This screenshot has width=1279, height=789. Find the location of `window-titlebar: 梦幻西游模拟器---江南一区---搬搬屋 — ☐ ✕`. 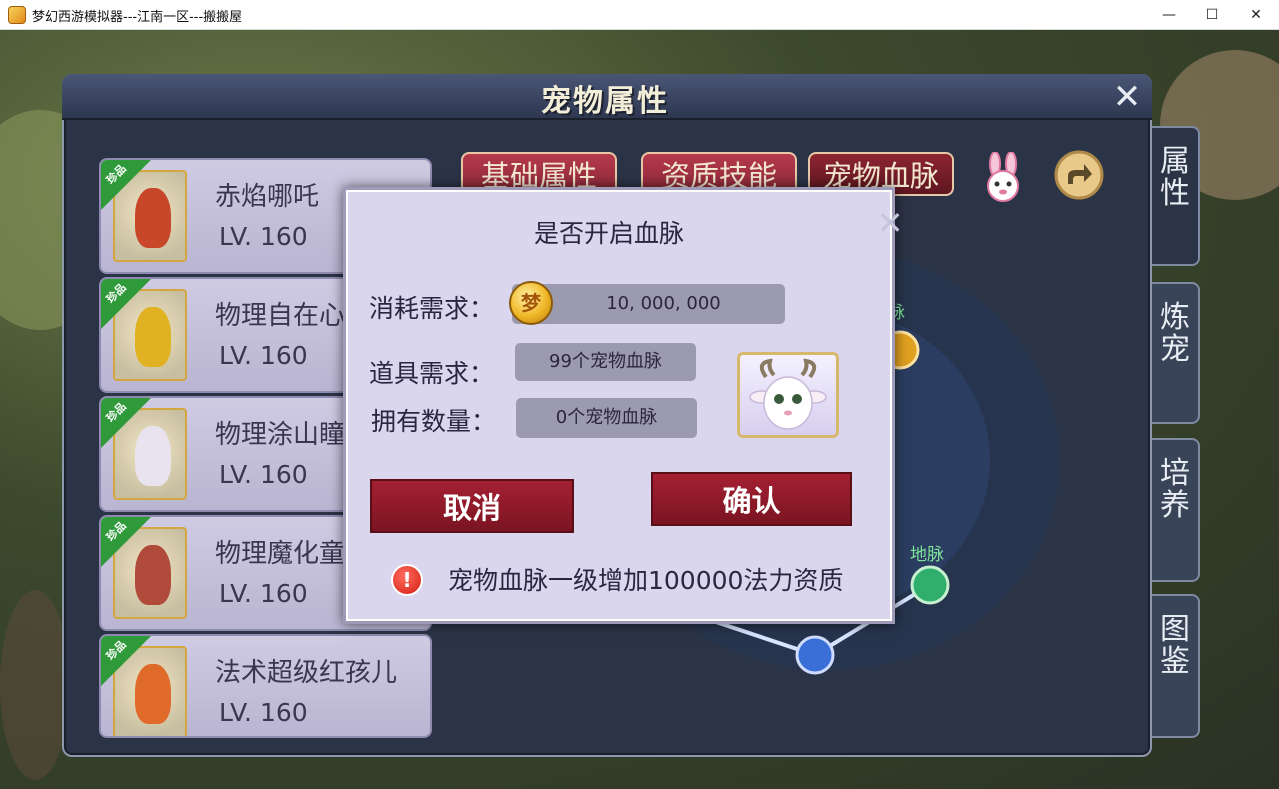

window-titlebar: 梦幻西游模拟器---江南一区---搬搬屋 — ☐ ✕ is located at coordinates (639, 15).